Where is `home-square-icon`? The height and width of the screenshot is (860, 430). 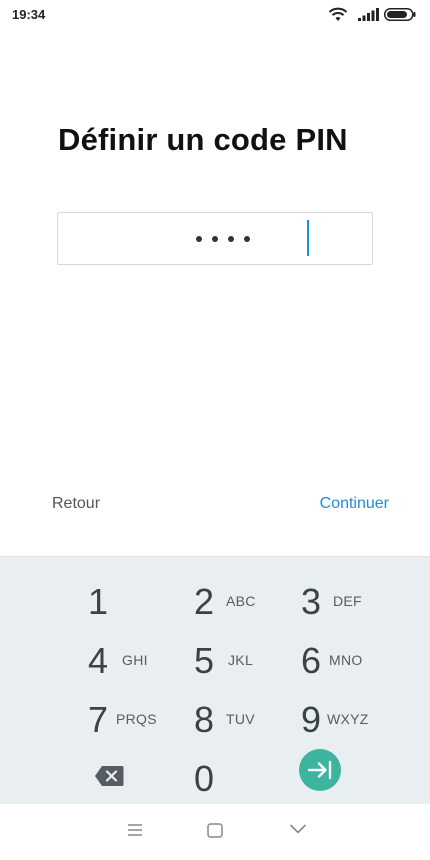
home-square-icon is located at coordinates (215, 830).